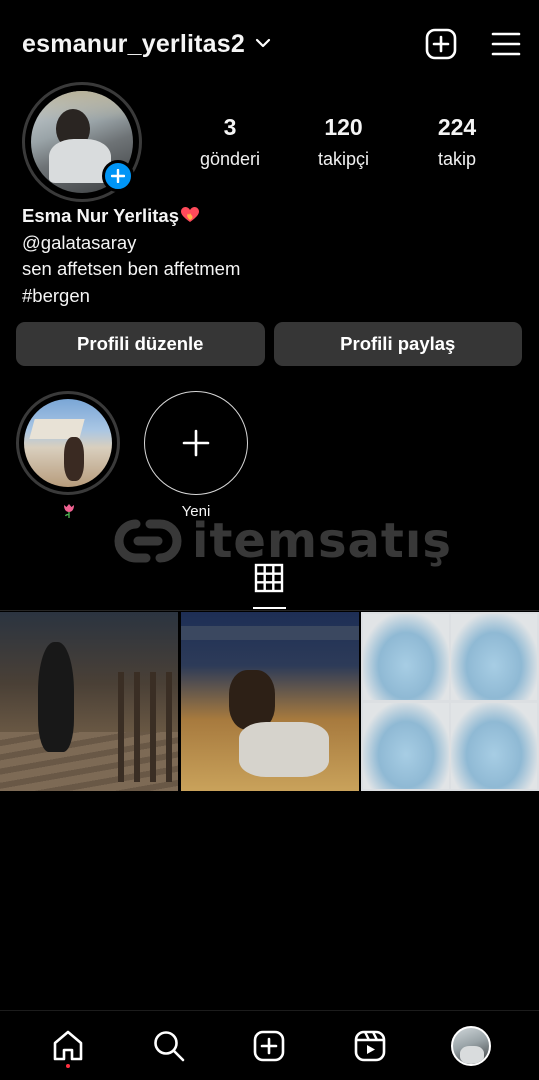  Describe the element at coordinates (68, 510) in the screenshot. I see `tulip-icon` at that location.